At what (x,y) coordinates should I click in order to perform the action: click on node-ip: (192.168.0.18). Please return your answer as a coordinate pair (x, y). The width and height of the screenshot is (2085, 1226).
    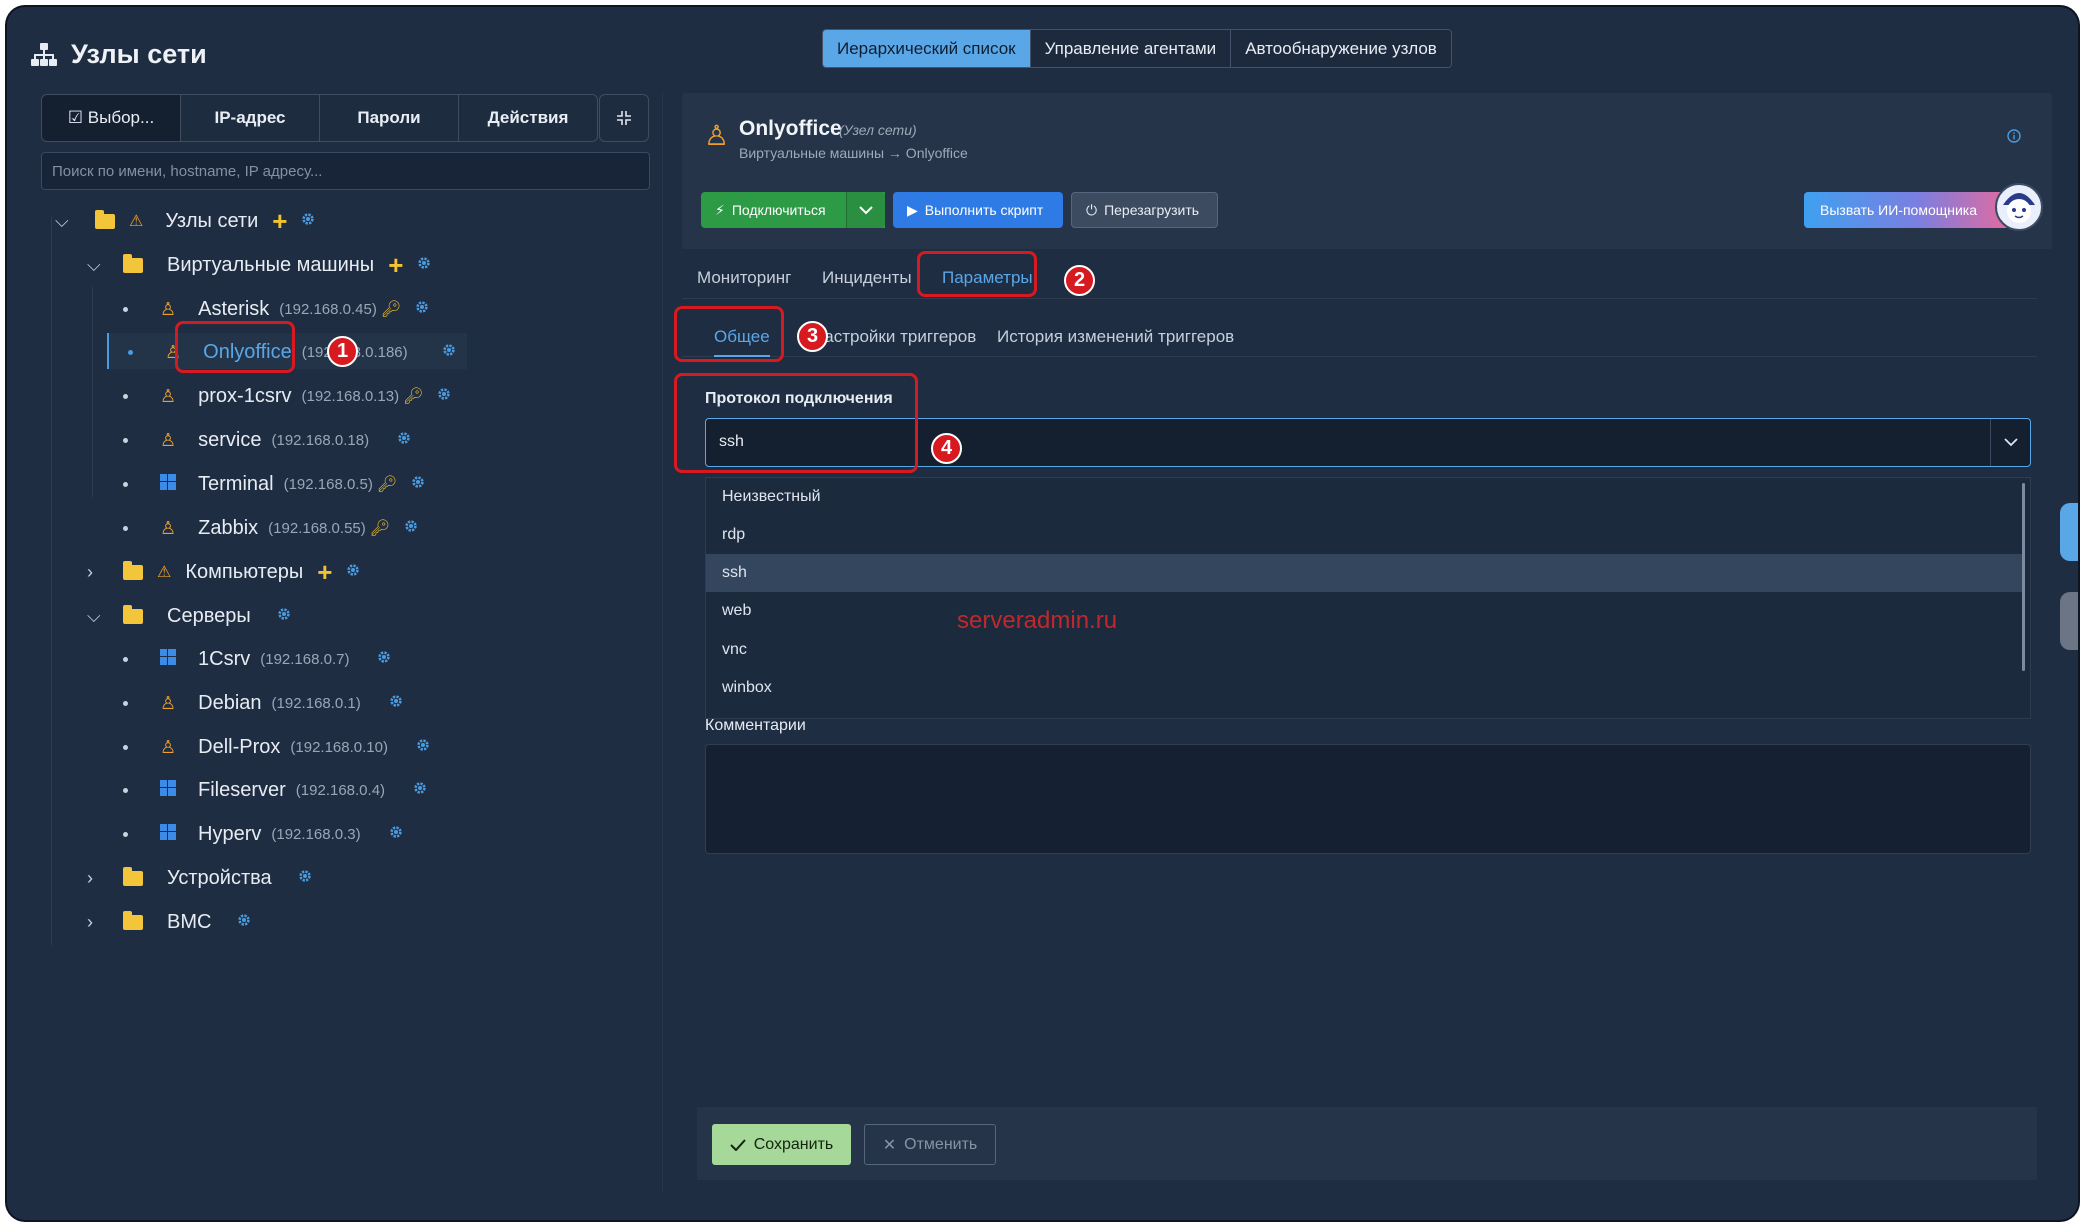
    Looking at the image, I should click on (320, 440).